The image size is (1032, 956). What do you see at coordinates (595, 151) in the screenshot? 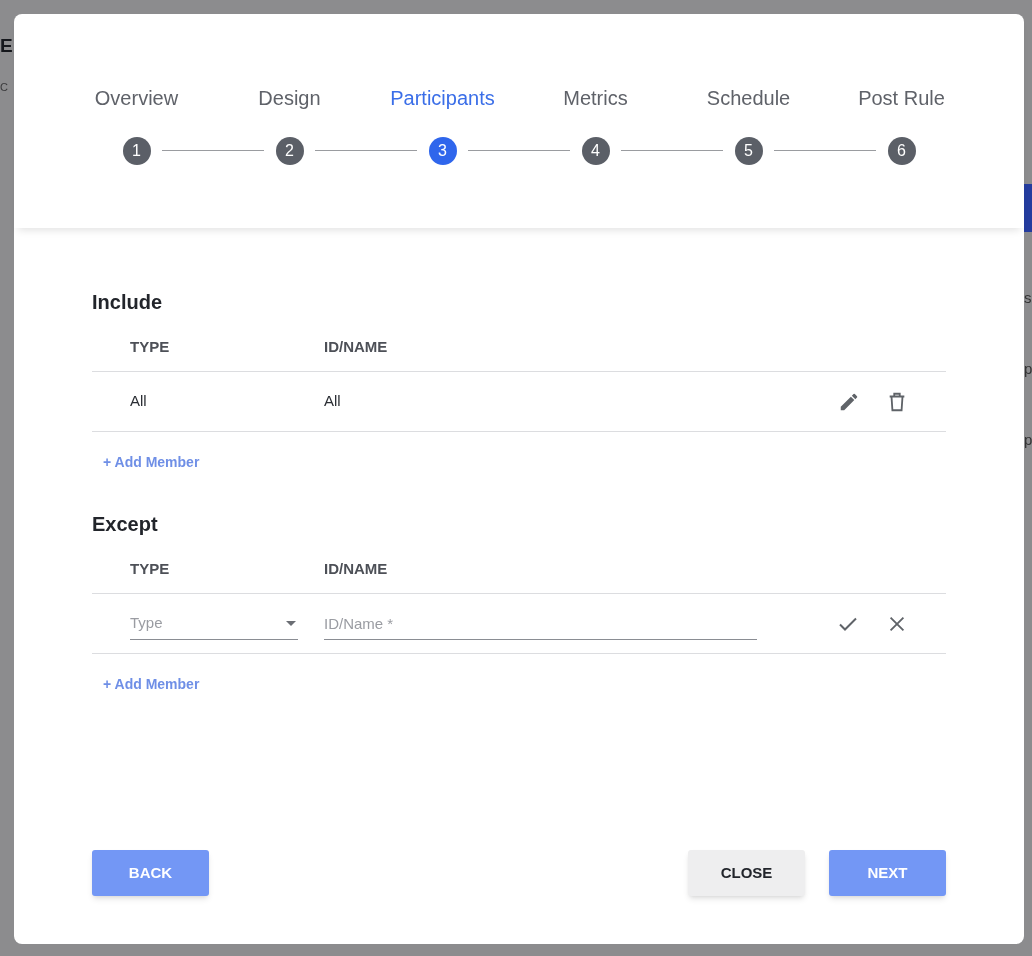
I see `step-number: 4` at bounding box center [595, 151].